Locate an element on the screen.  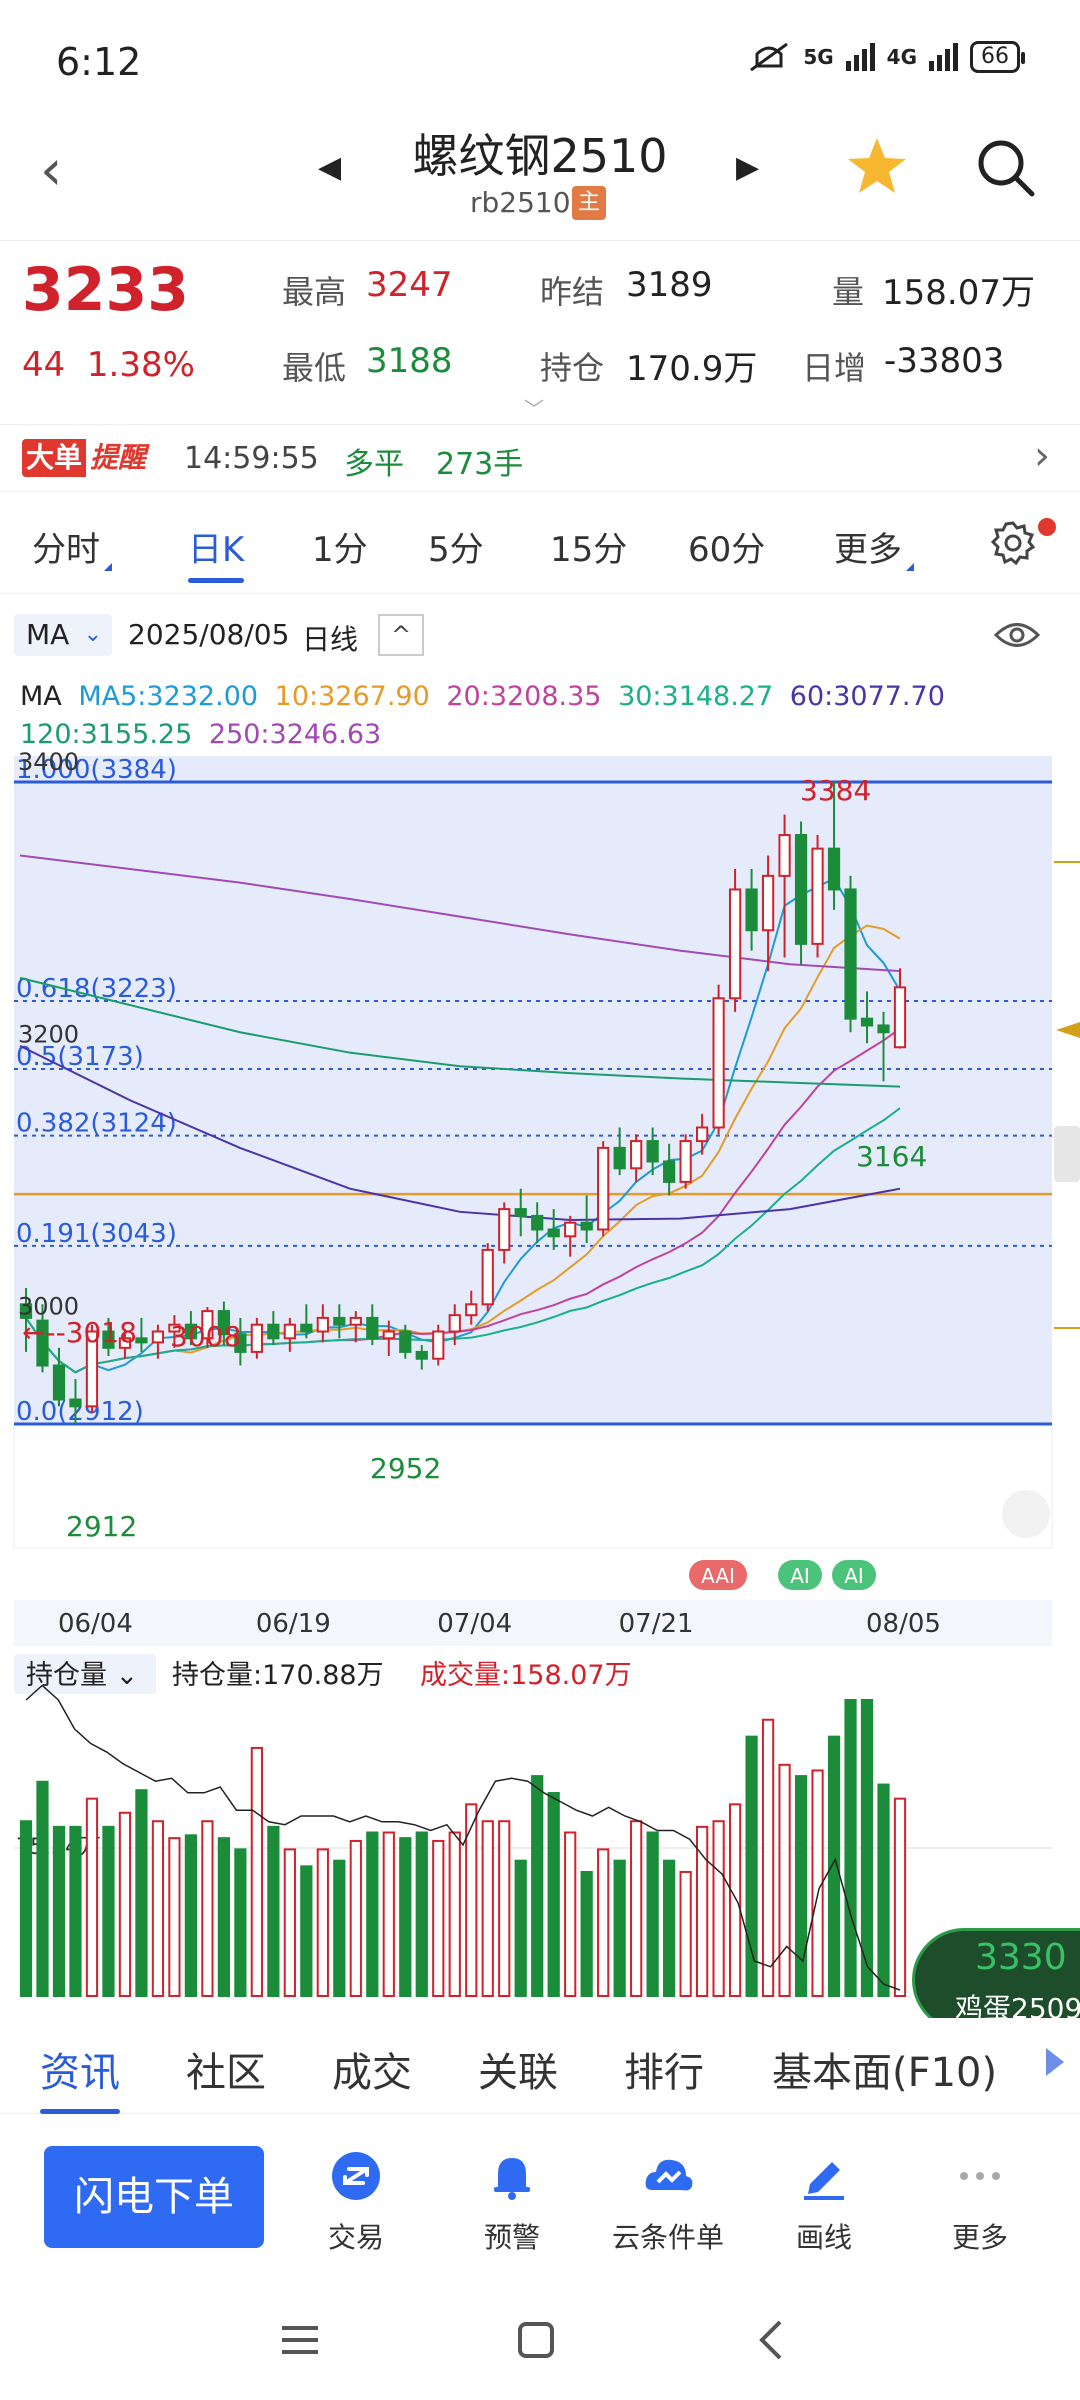
signal-5g-icon is located at coordinates (860, 57).